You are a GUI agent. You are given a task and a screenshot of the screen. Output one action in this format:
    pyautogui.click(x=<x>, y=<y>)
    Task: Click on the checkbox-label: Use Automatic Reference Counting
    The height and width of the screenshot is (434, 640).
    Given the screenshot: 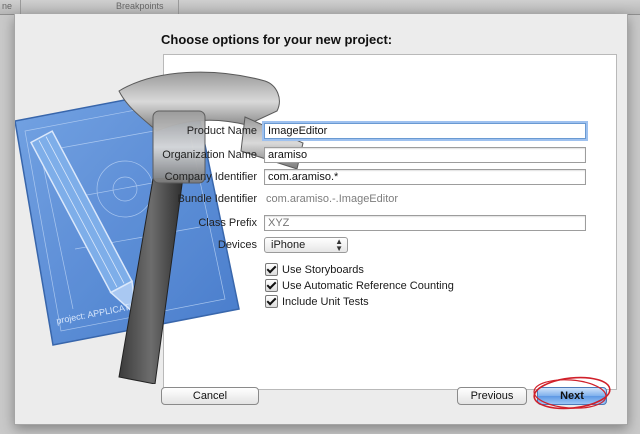 What is the action you would take?
    pyautogui.click(x=368, y=286)
    